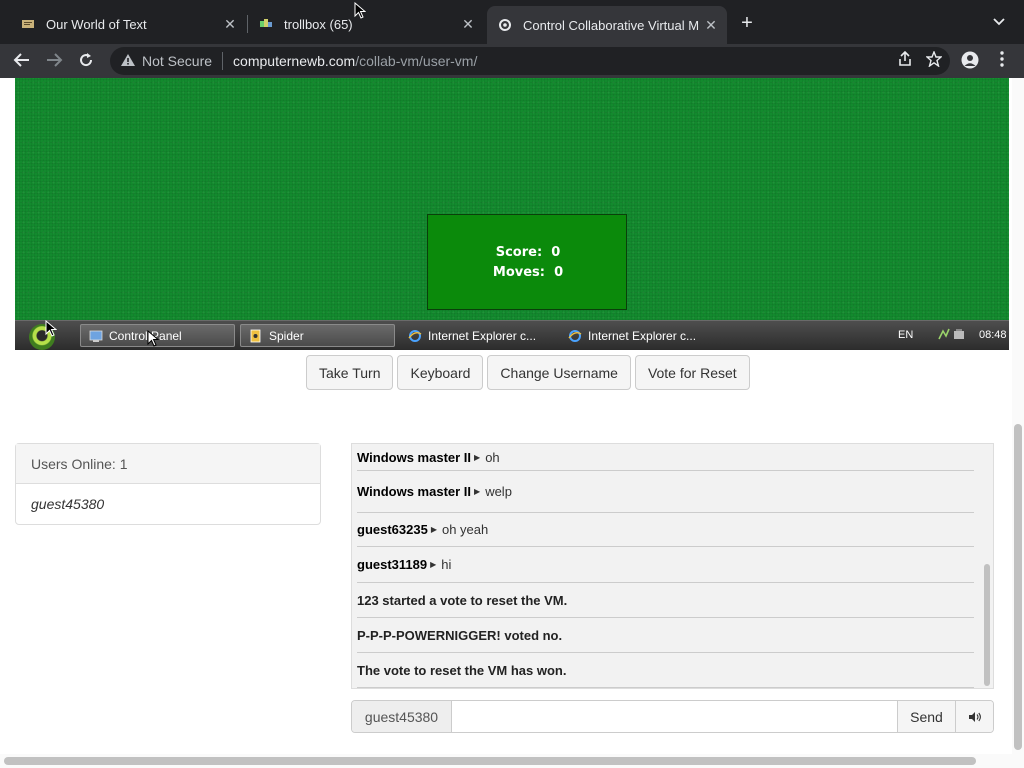 The image size is (1024, 768). What do you see at coordinates (350, 372) in the screenshot?
I see `take-turn-button: Take Turn` at bounding box center [350, 372].